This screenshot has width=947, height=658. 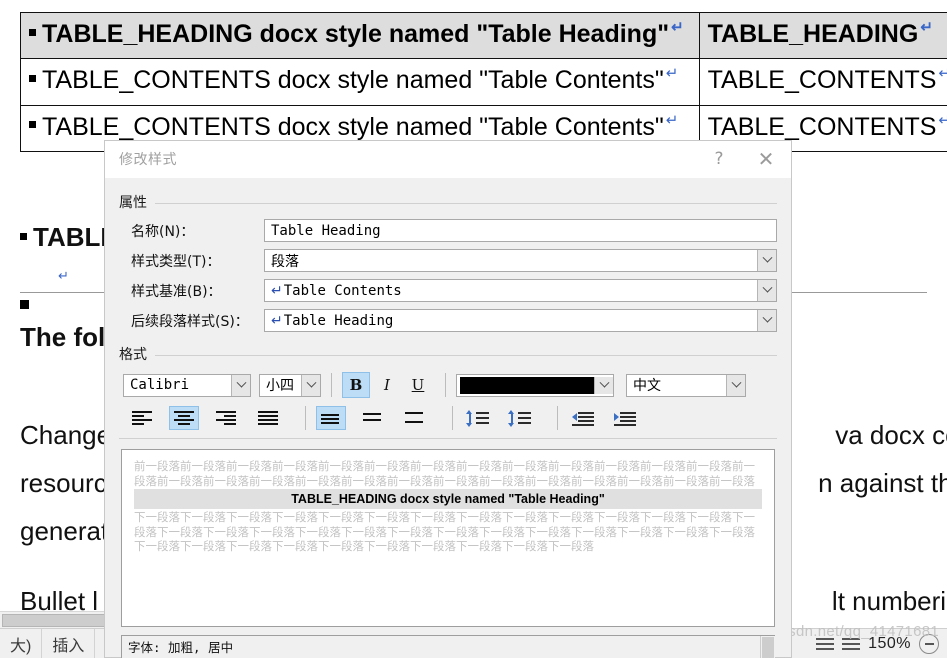 I want to click on document-line: The fol, so click(x=62, y=337).